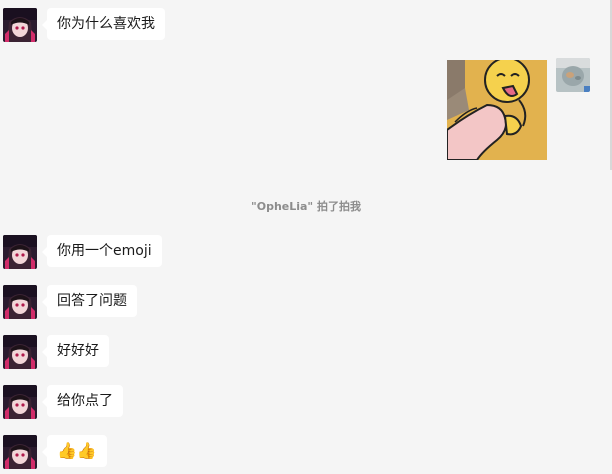  Describe the element at coordinates (75, 351) in the screenshot. I see `message-bubble: 好好好` at that location.